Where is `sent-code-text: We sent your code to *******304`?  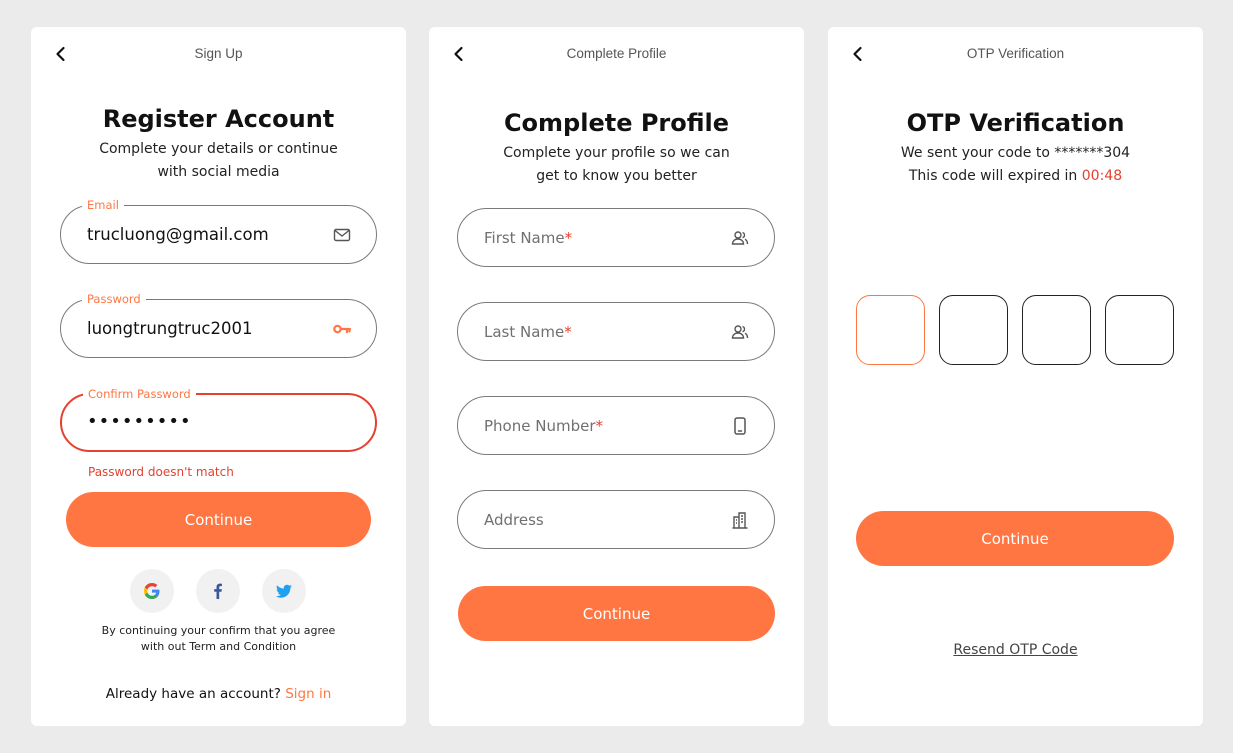 sent-code-text: We sent your code to *******304 is located at coordinates (1015, 153).